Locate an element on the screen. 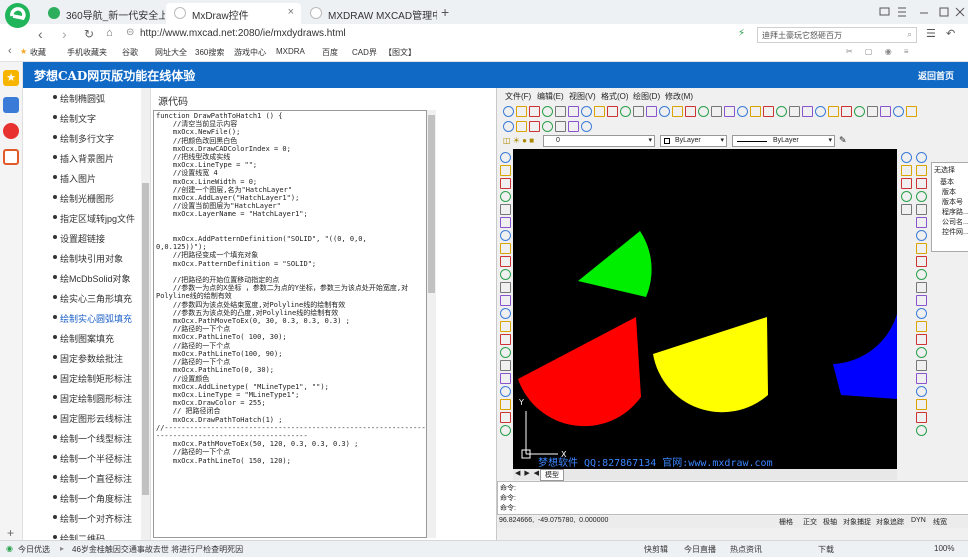 The width and height of the screenshot is (968, 557). status-osnap: 对象捕捉 is located at coordinates (857, 522).